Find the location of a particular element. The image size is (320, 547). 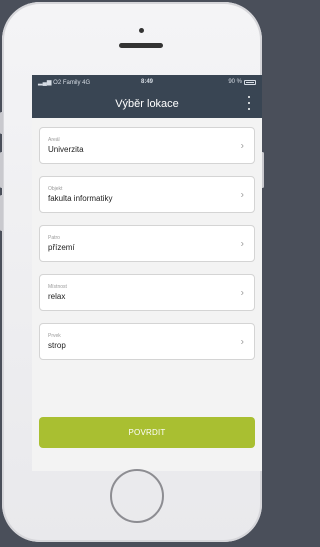

battery-indicator: 90 % is located at coordinates (242, 82).